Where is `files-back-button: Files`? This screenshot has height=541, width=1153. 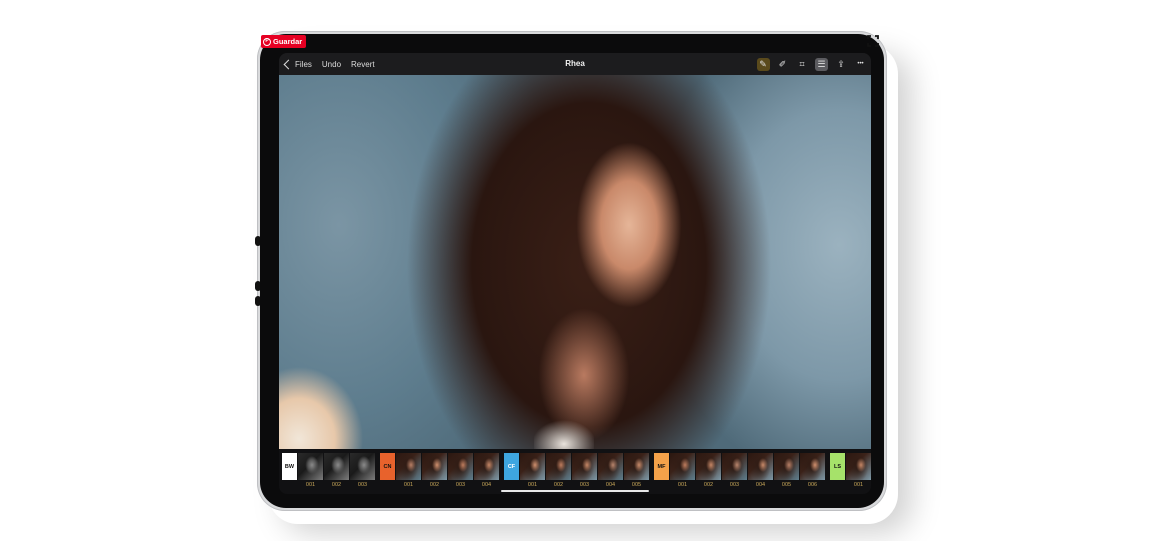
files-back-button: Files is located at coordinates (297, 64).